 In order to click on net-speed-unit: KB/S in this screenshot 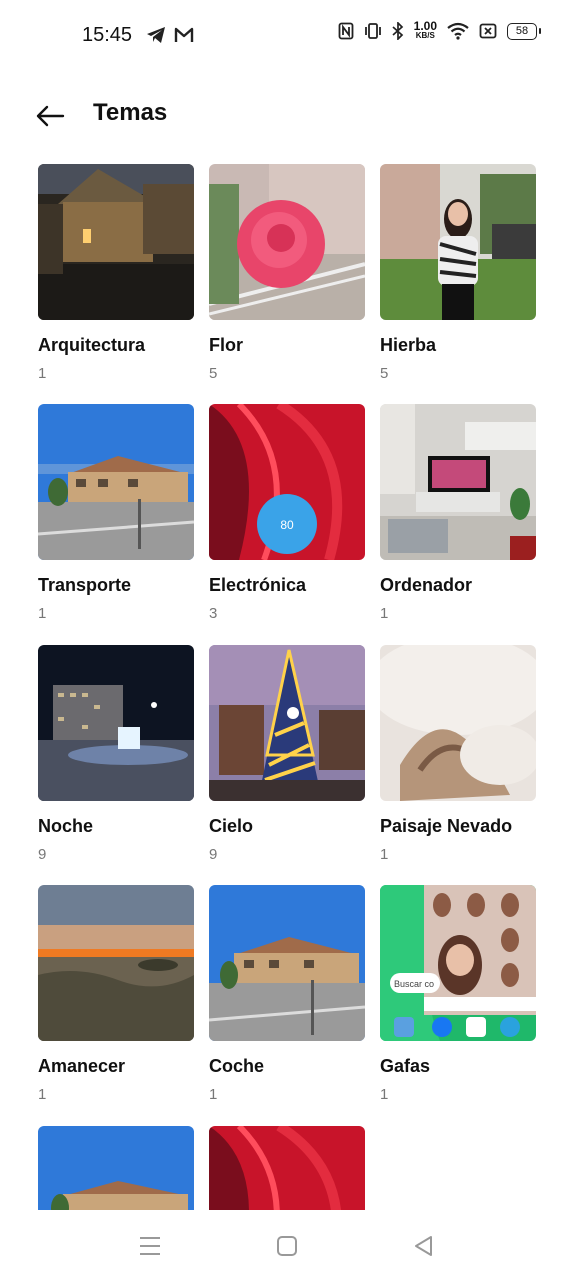, I will do `click(425, 35)`.